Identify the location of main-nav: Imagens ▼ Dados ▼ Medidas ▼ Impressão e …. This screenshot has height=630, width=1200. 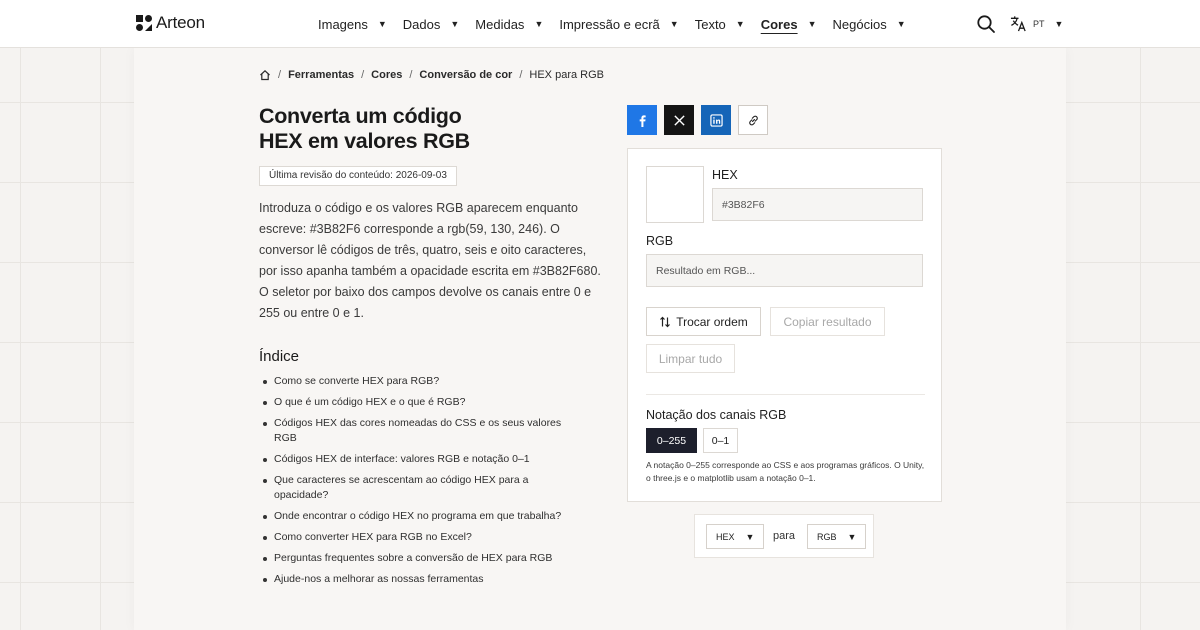
(612, 24).